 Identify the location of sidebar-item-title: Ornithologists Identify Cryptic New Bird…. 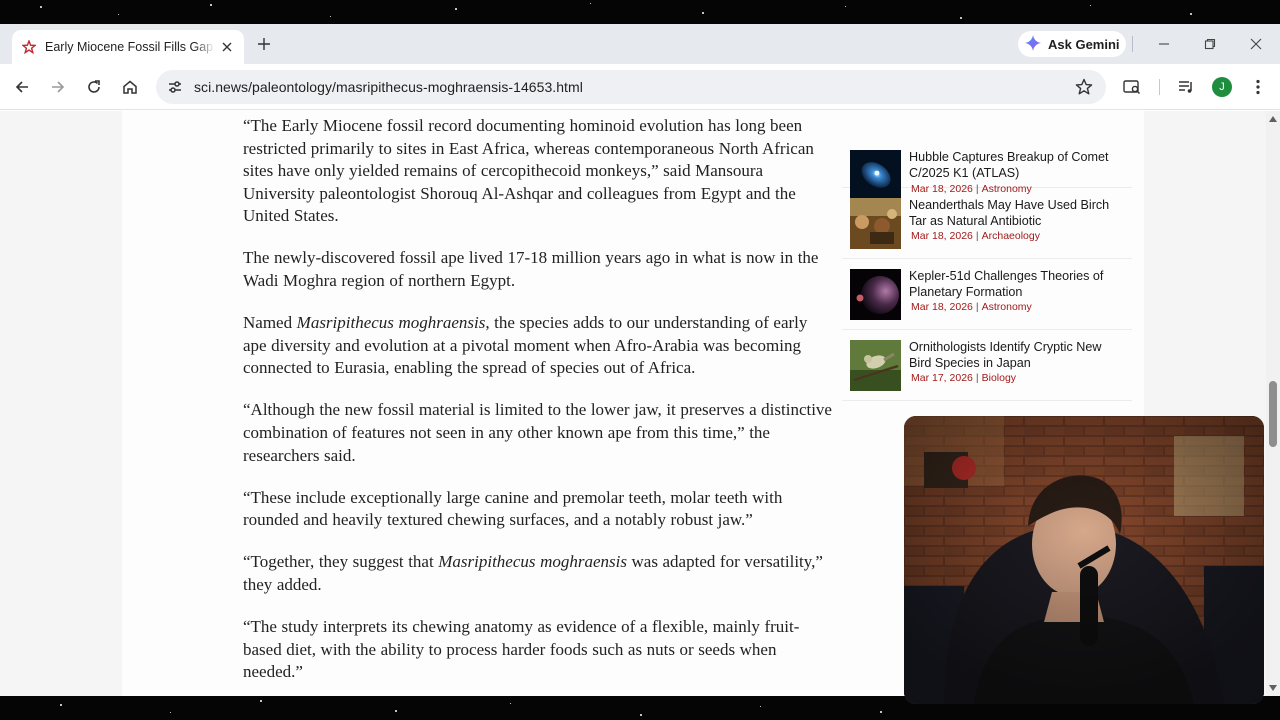
(1015, 355).